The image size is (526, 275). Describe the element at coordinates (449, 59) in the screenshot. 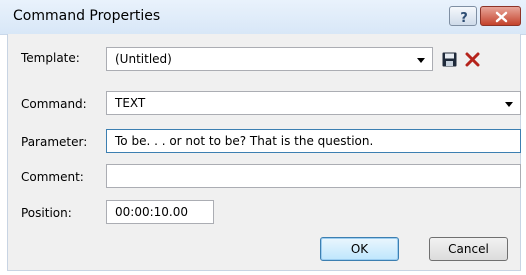

I see `floppy-disk-icon` at that location.